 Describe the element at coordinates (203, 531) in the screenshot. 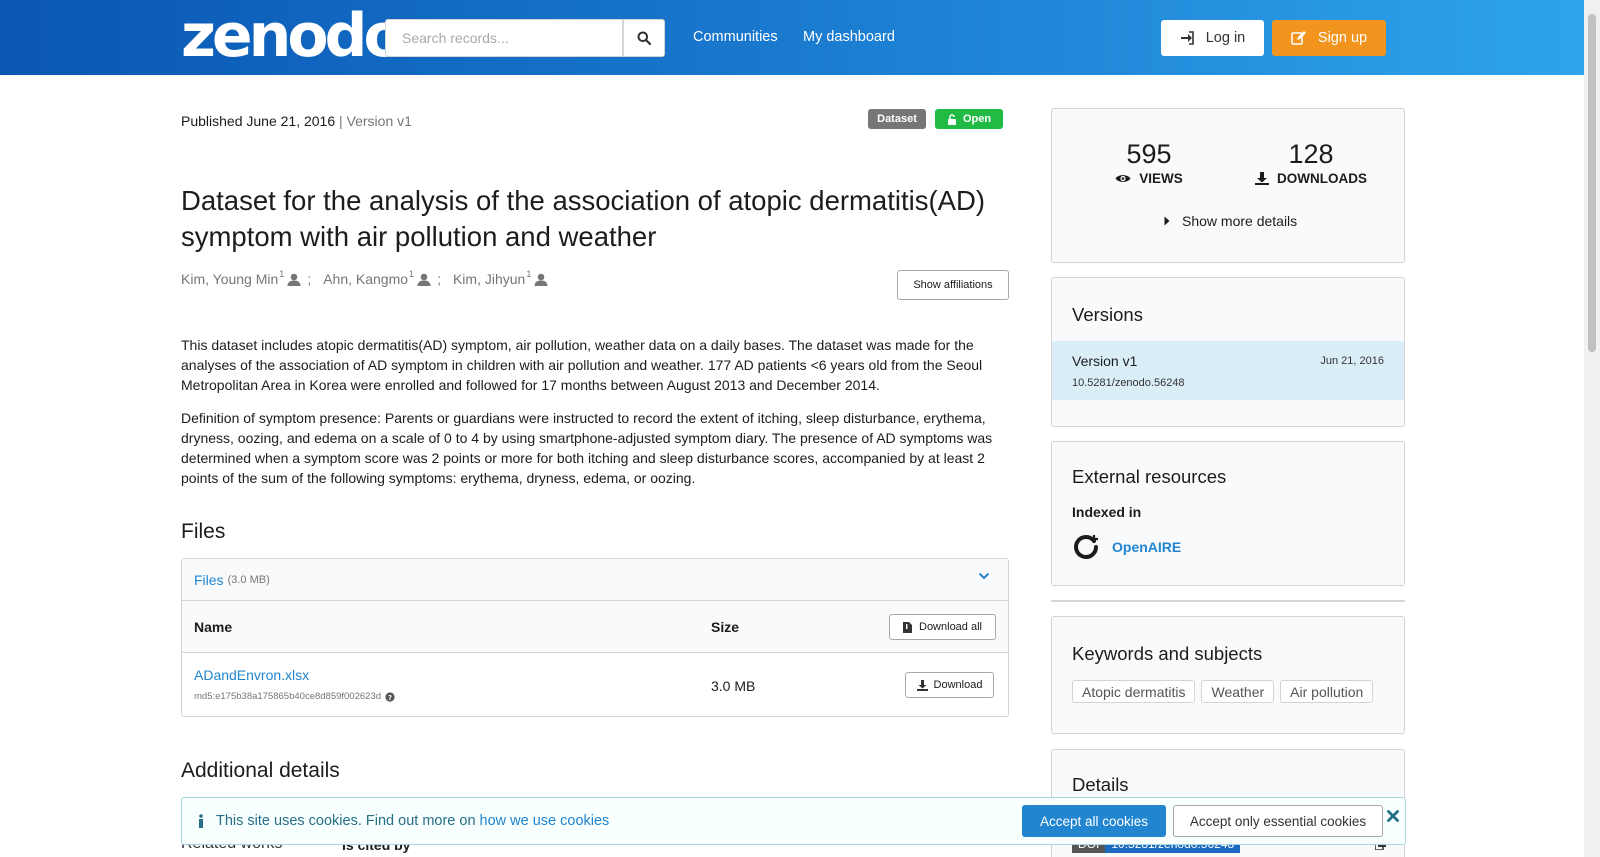

I see `files-heading: Files` at that location.